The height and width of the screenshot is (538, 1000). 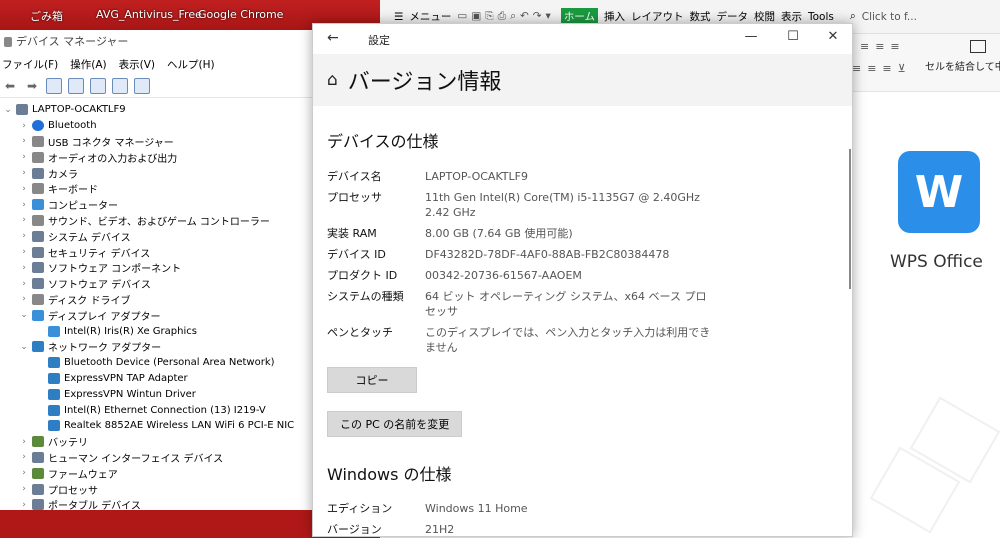 I want to click on spec-key: 実装 RAM, so click(x=352, y=233).